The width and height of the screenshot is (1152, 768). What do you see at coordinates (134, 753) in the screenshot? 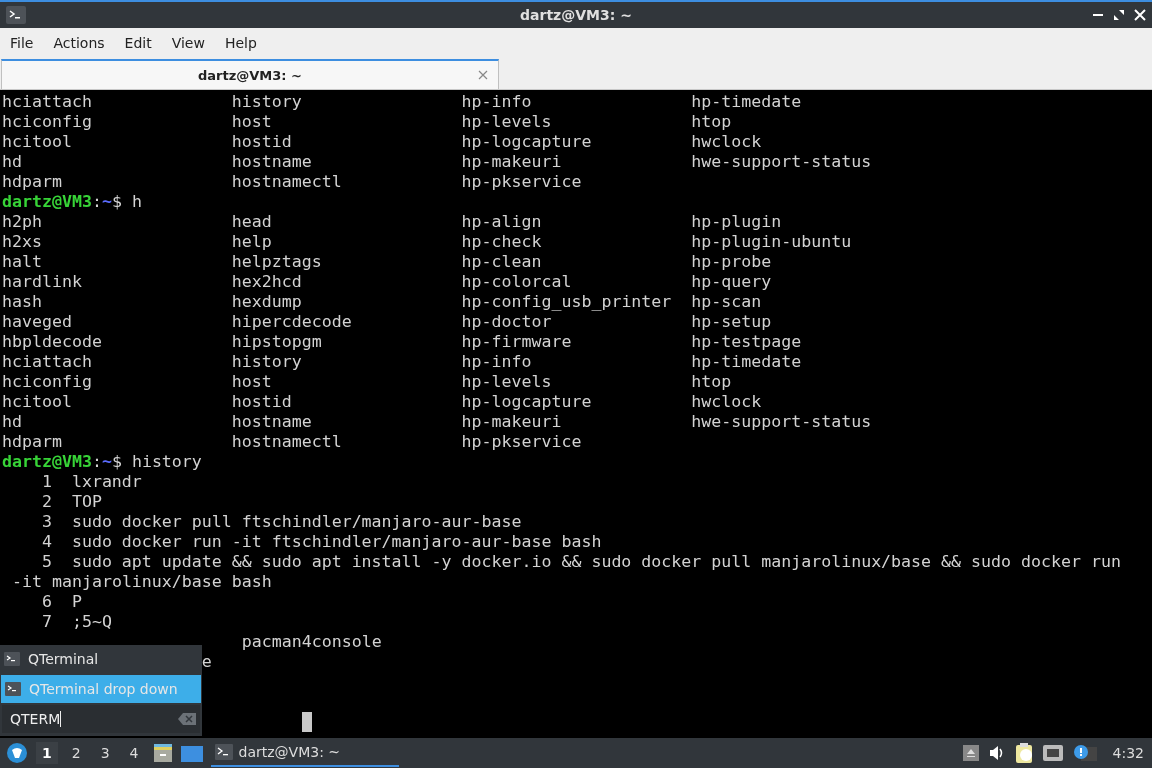
I see `desktop-switch: 4` at bounding box center [134, 753].